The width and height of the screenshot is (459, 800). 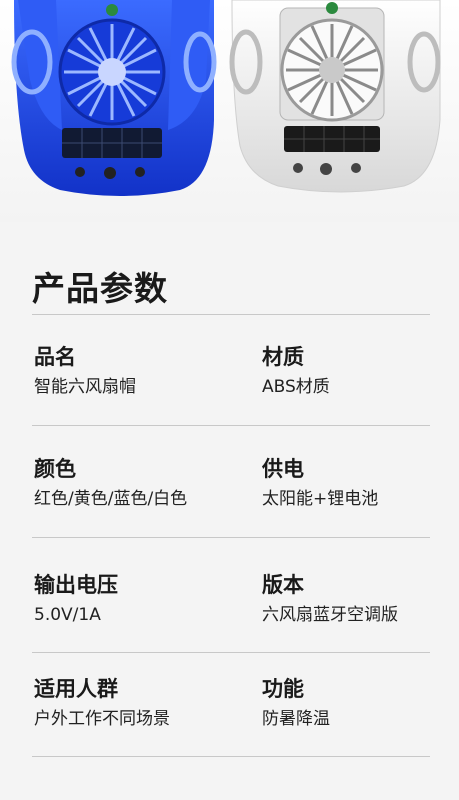 I want to click on spec-item-name: 品名 智能六风扇帽, so click(x=85, y=371).